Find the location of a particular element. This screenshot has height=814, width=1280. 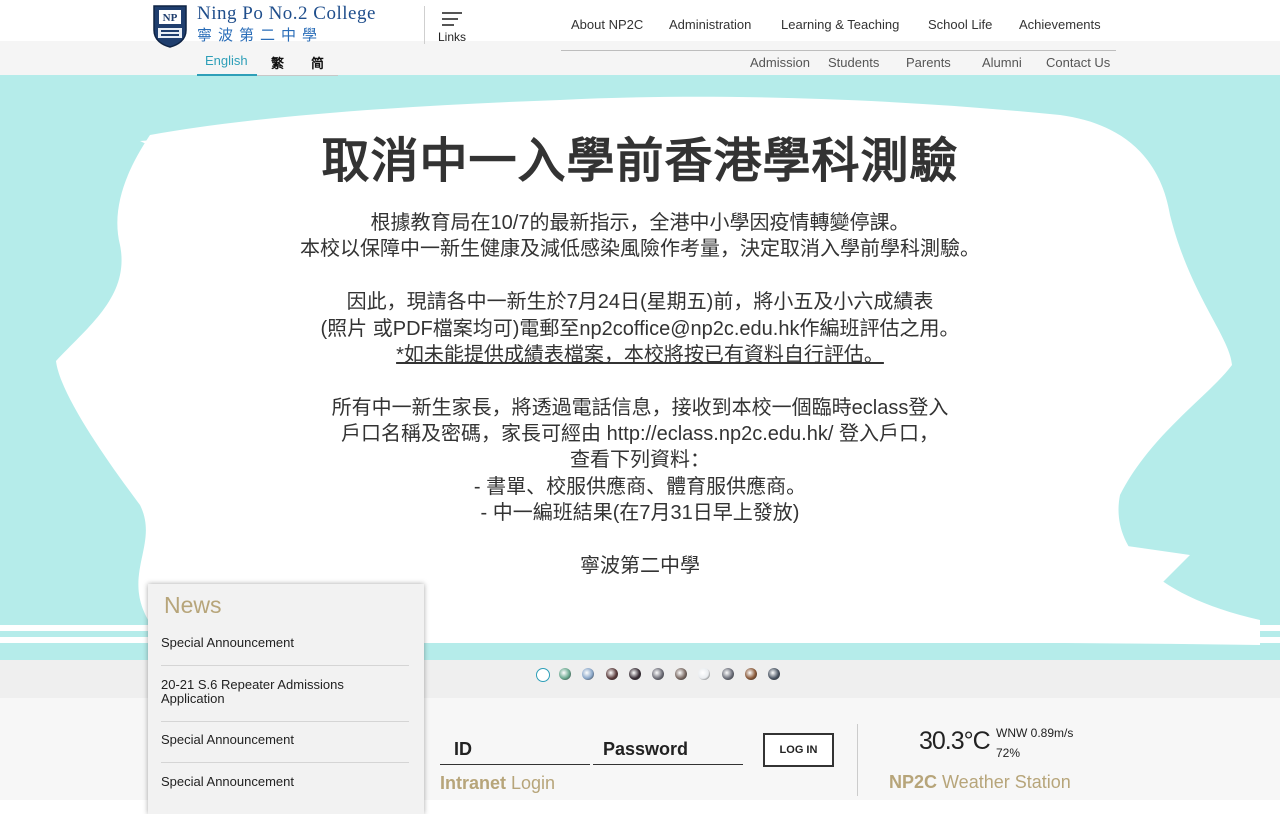

nav-contact-us: Contact Us is located at coordinates (1078, 62).